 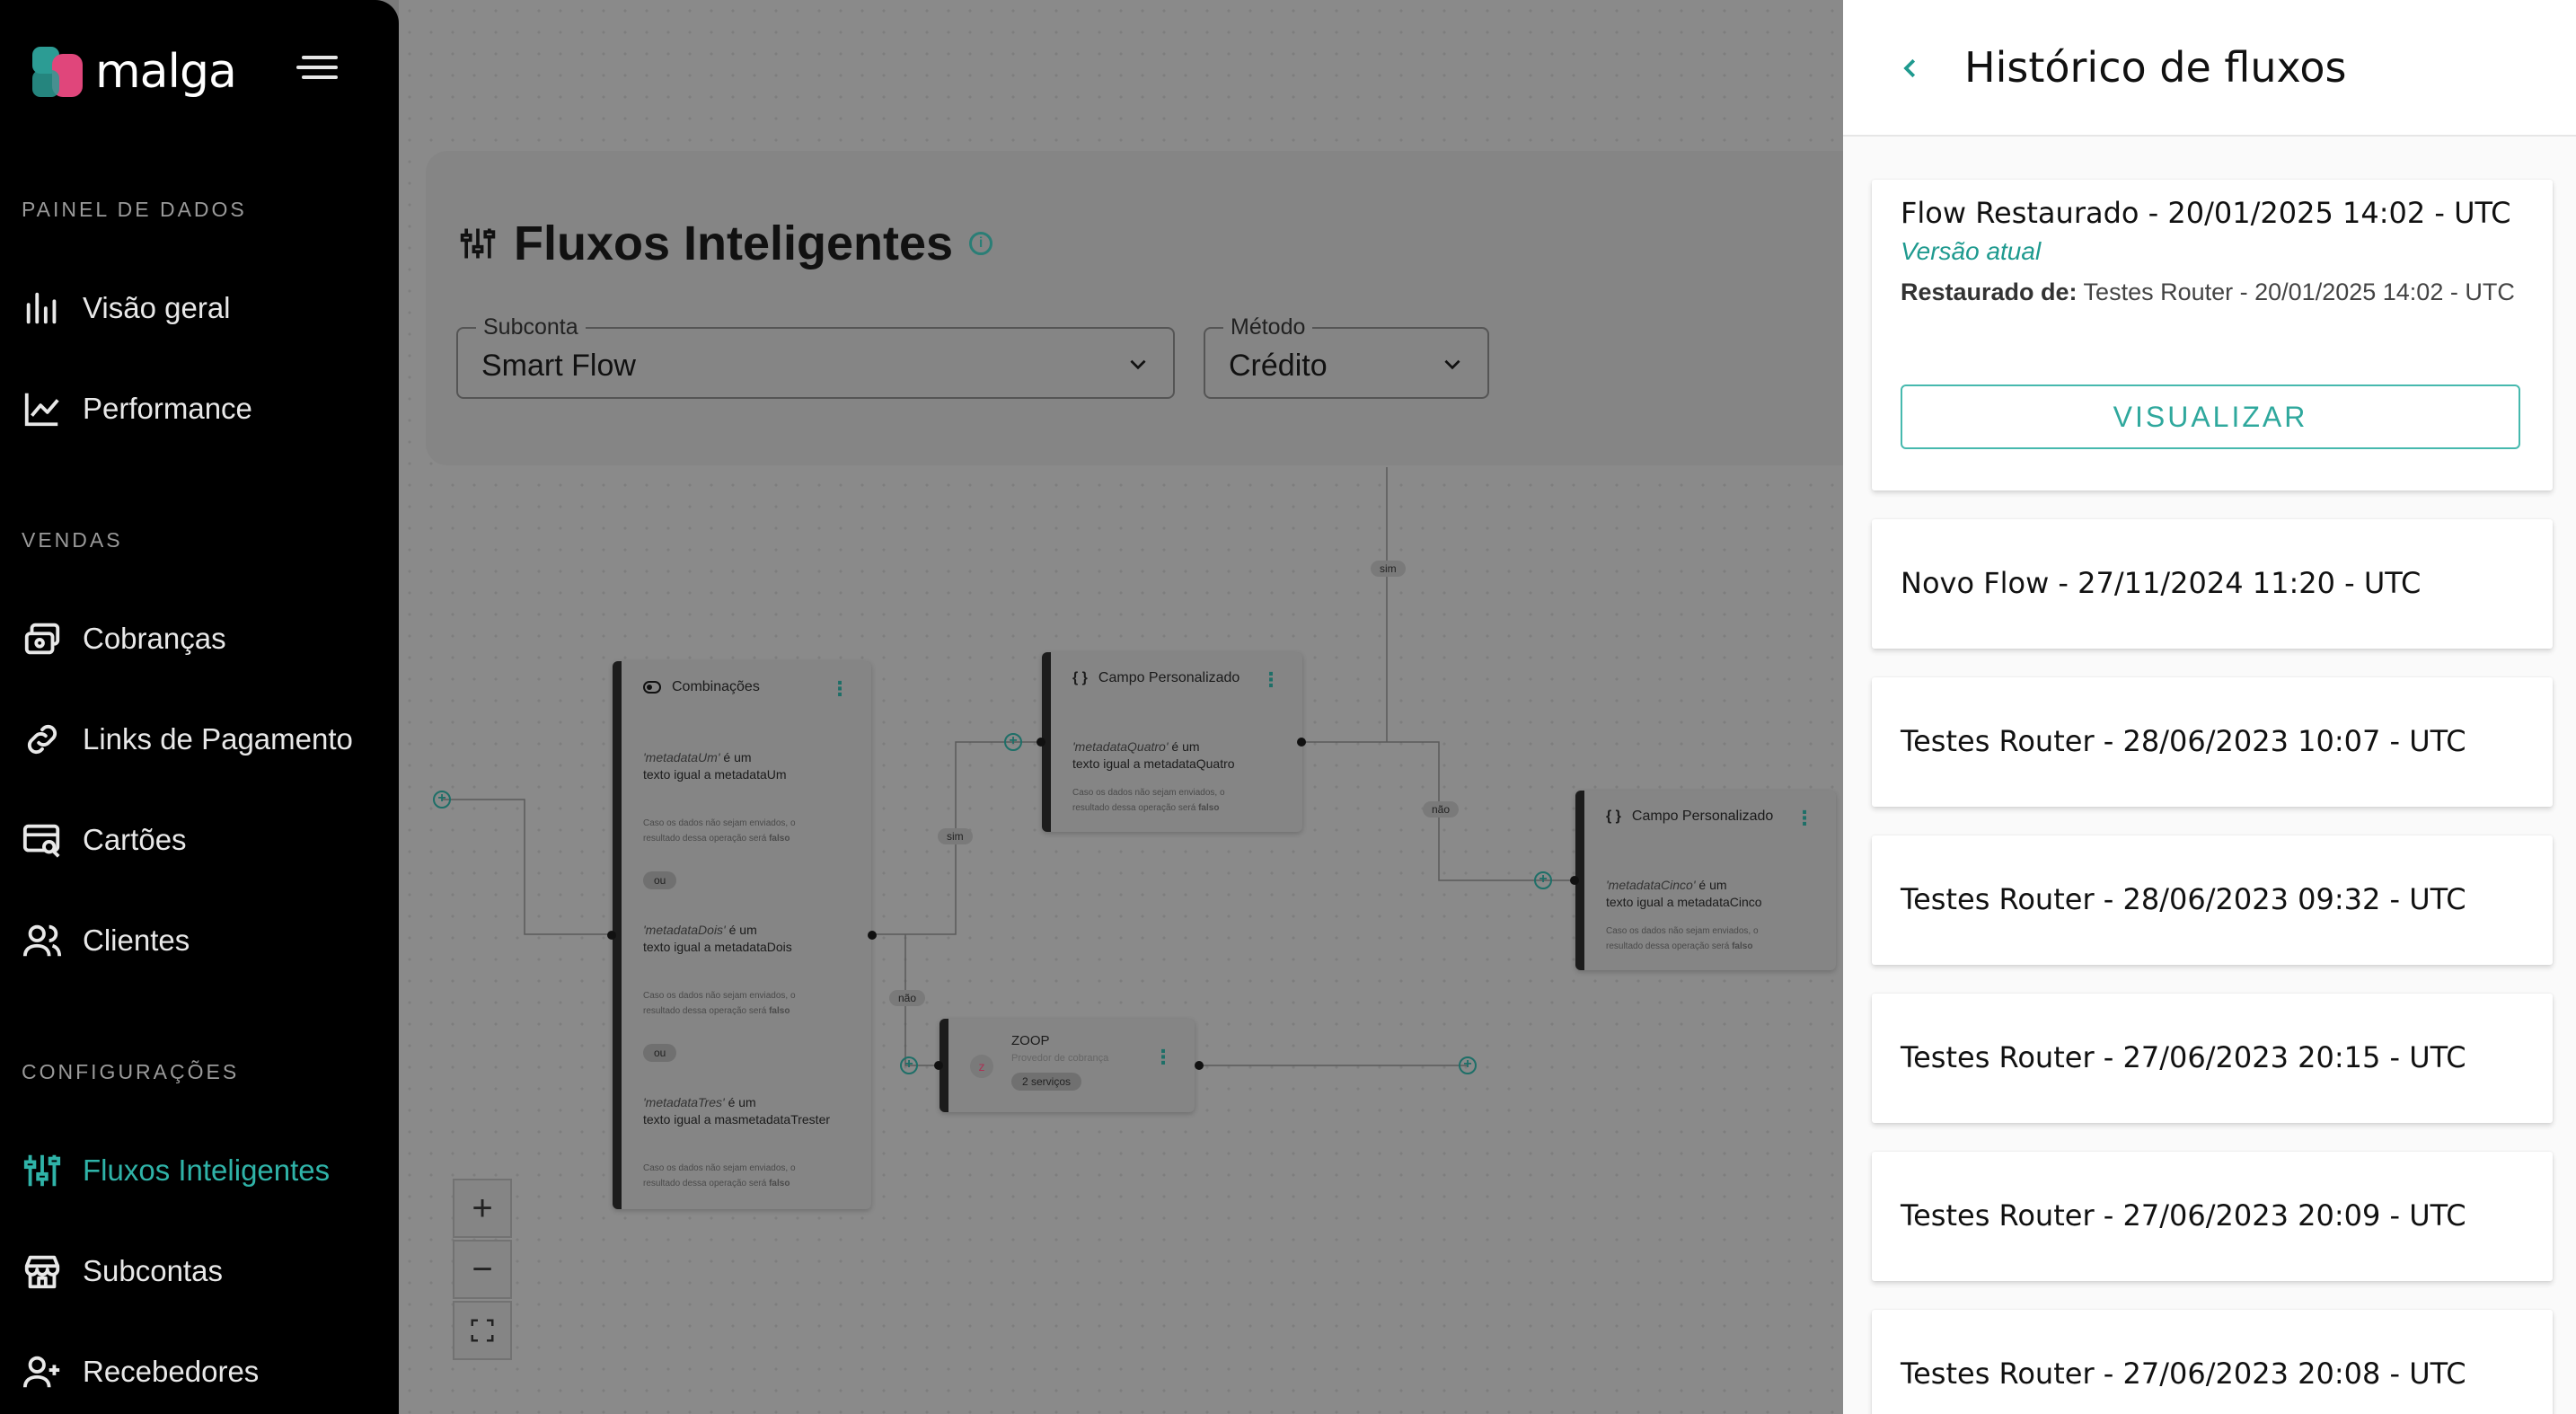 I want to click on fit-view-button, so click(x=482, y=1330).